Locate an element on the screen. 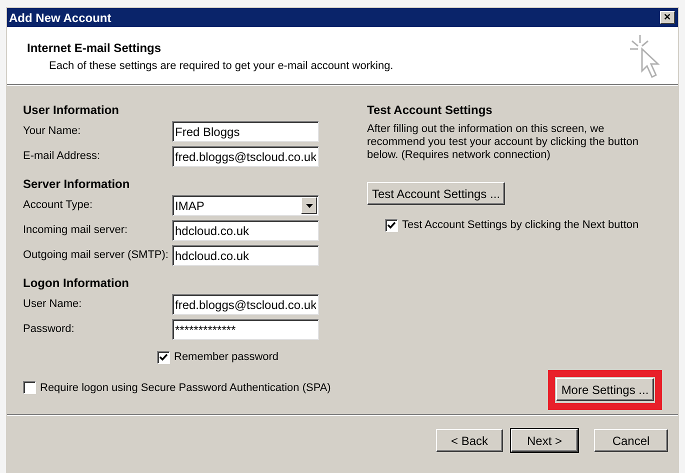 The image size is (685, 473). close-button: ✕ is located at coordinates (667, 17).